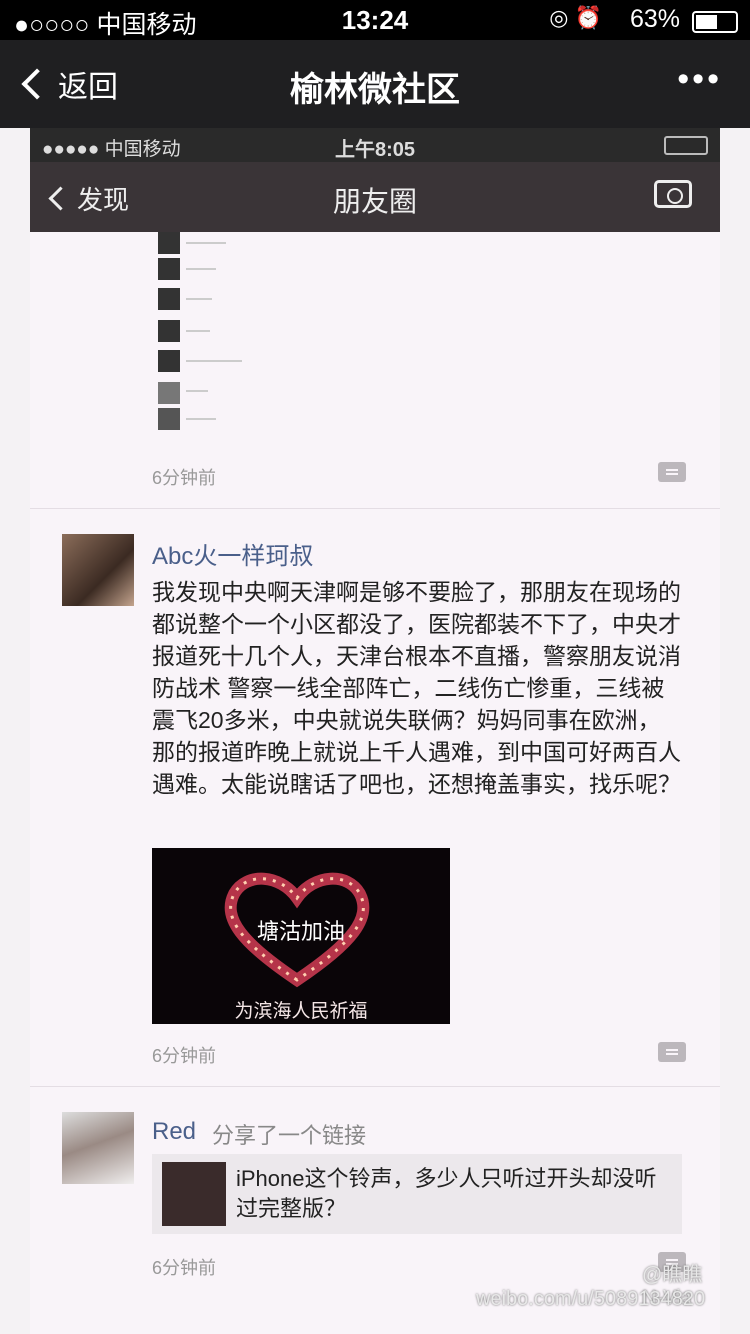  What do you see at coordinates (374, 201) in the screenshot?
I see `inner-title: 朋友圈` at bounding box center [374, 201].